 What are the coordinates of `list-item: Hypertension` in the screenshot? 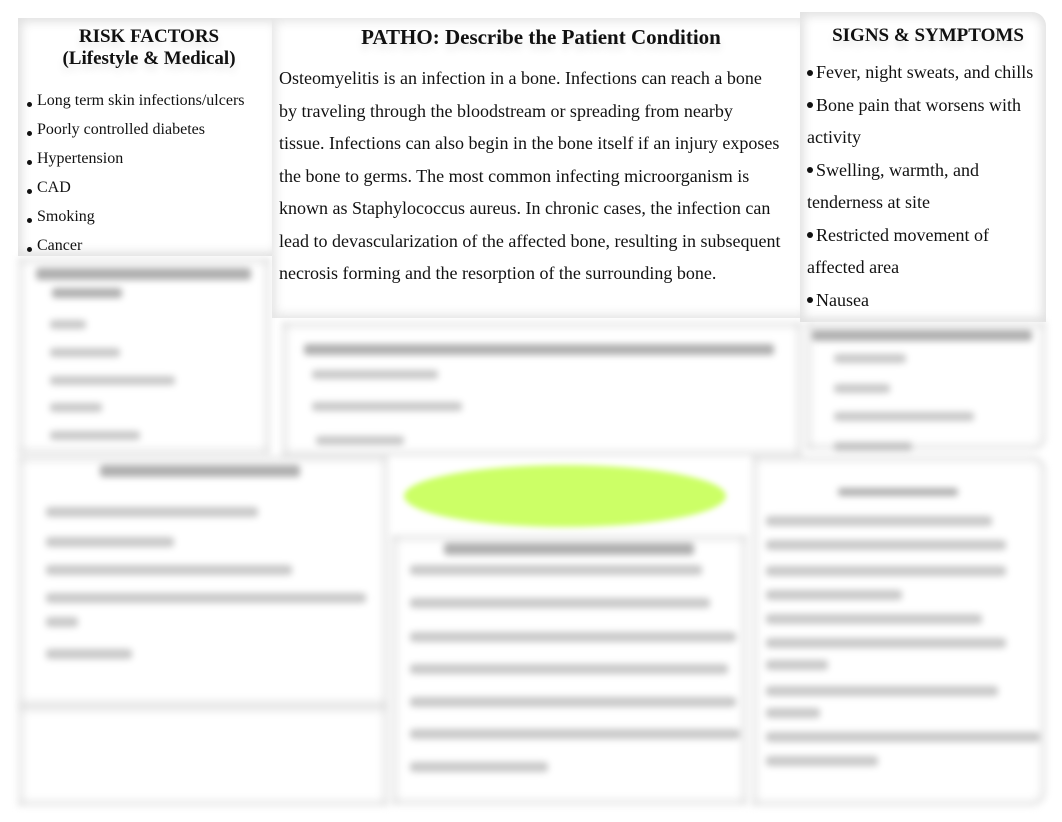 It's located at (153, 158).